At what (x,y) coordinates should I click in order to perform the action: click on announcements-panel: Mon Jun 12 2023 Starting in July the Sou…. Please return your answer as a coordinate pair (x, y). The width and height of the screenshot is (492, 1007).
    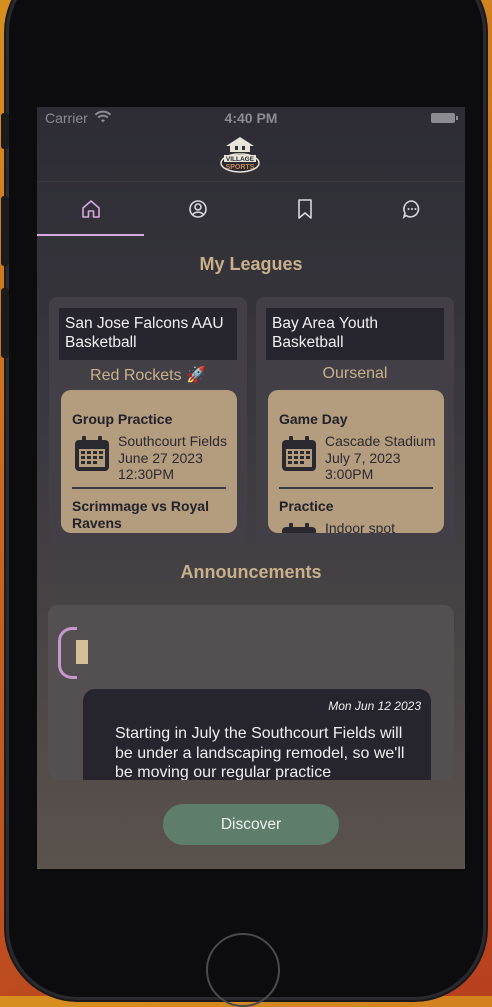
    Looking at the image, I should click on (251, 692).